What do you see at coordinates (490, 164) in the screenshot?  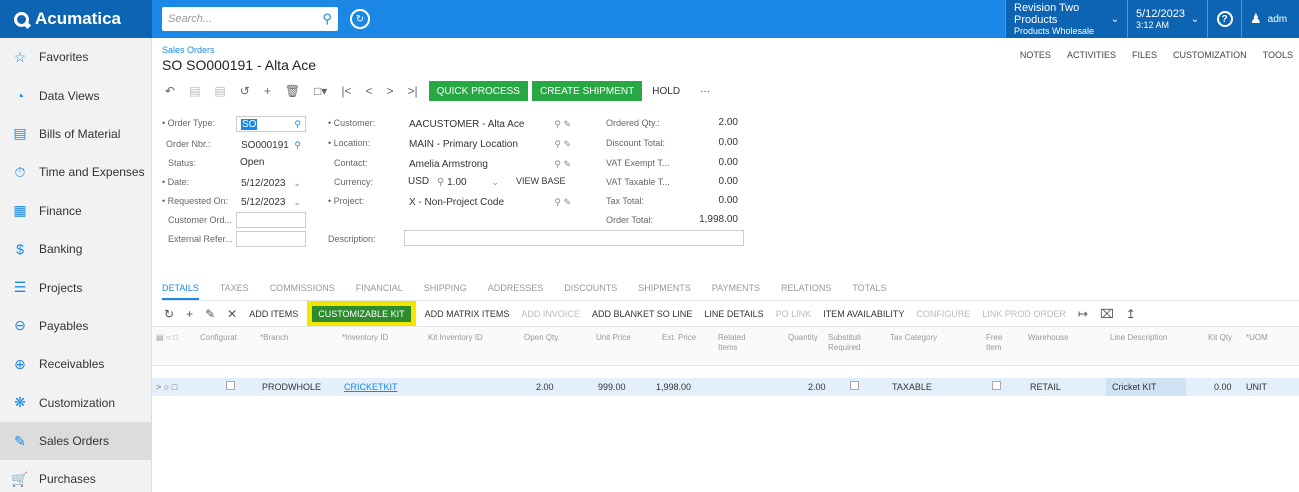 I see `contact-field: Amelia Armstrong ⚲ ✎` at bounding box center [490, 164].